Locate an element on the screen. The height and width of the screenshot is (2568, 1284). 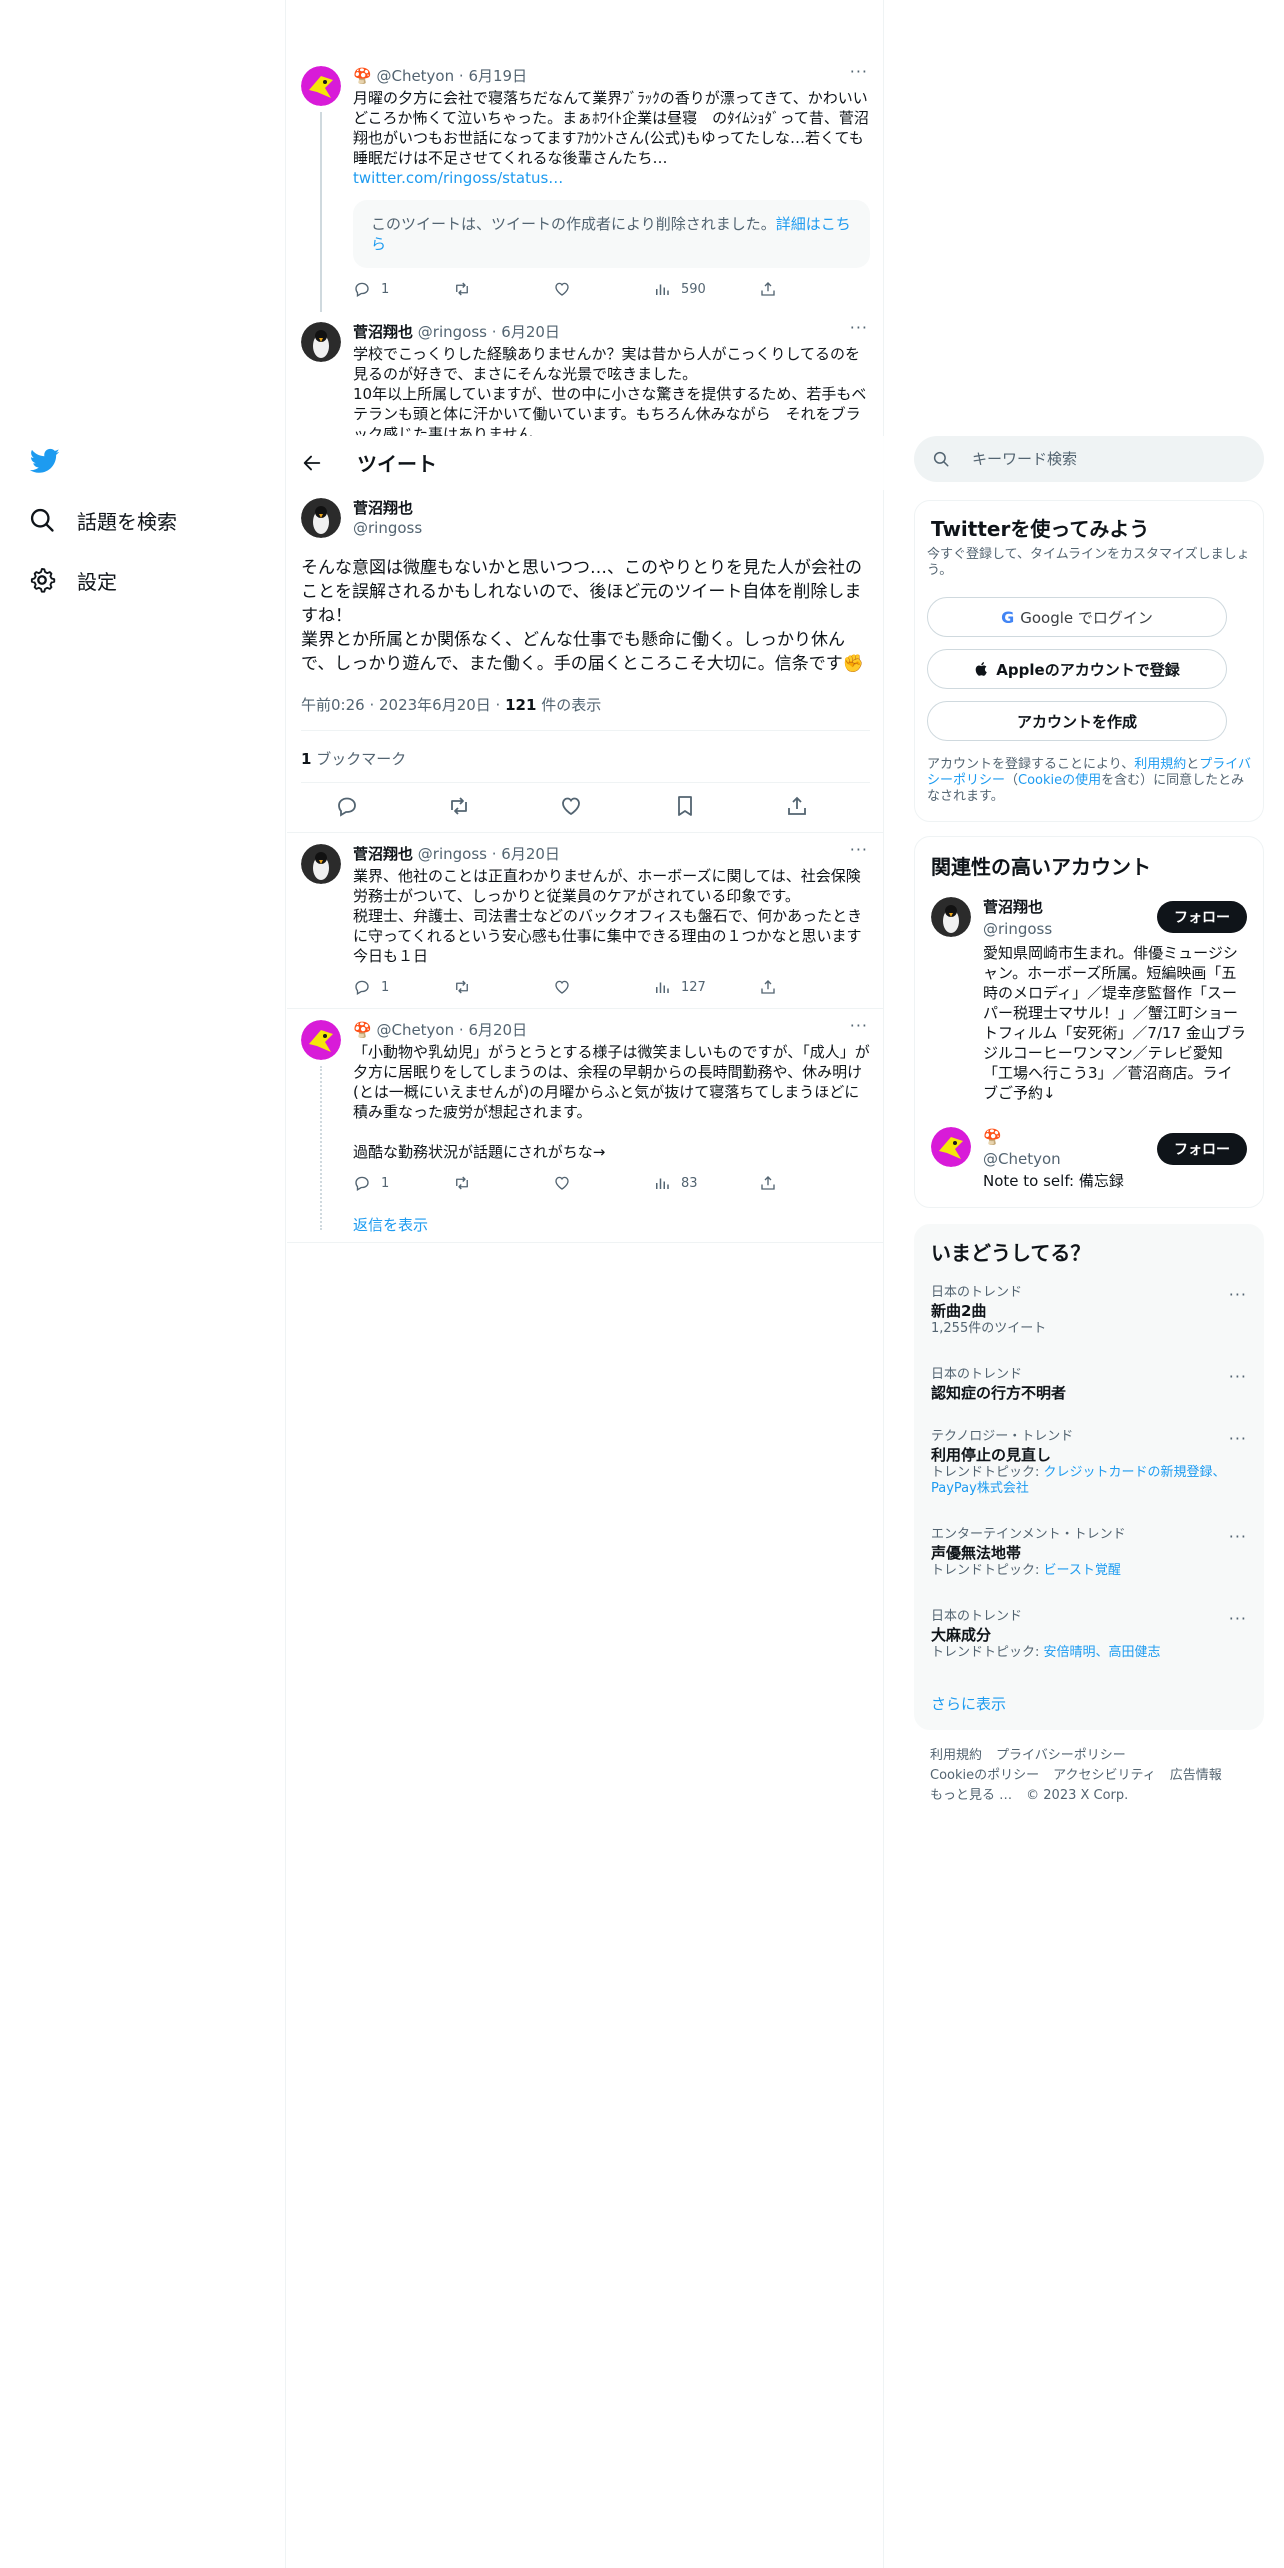
heart-icon is located at coordinates (571, 806).